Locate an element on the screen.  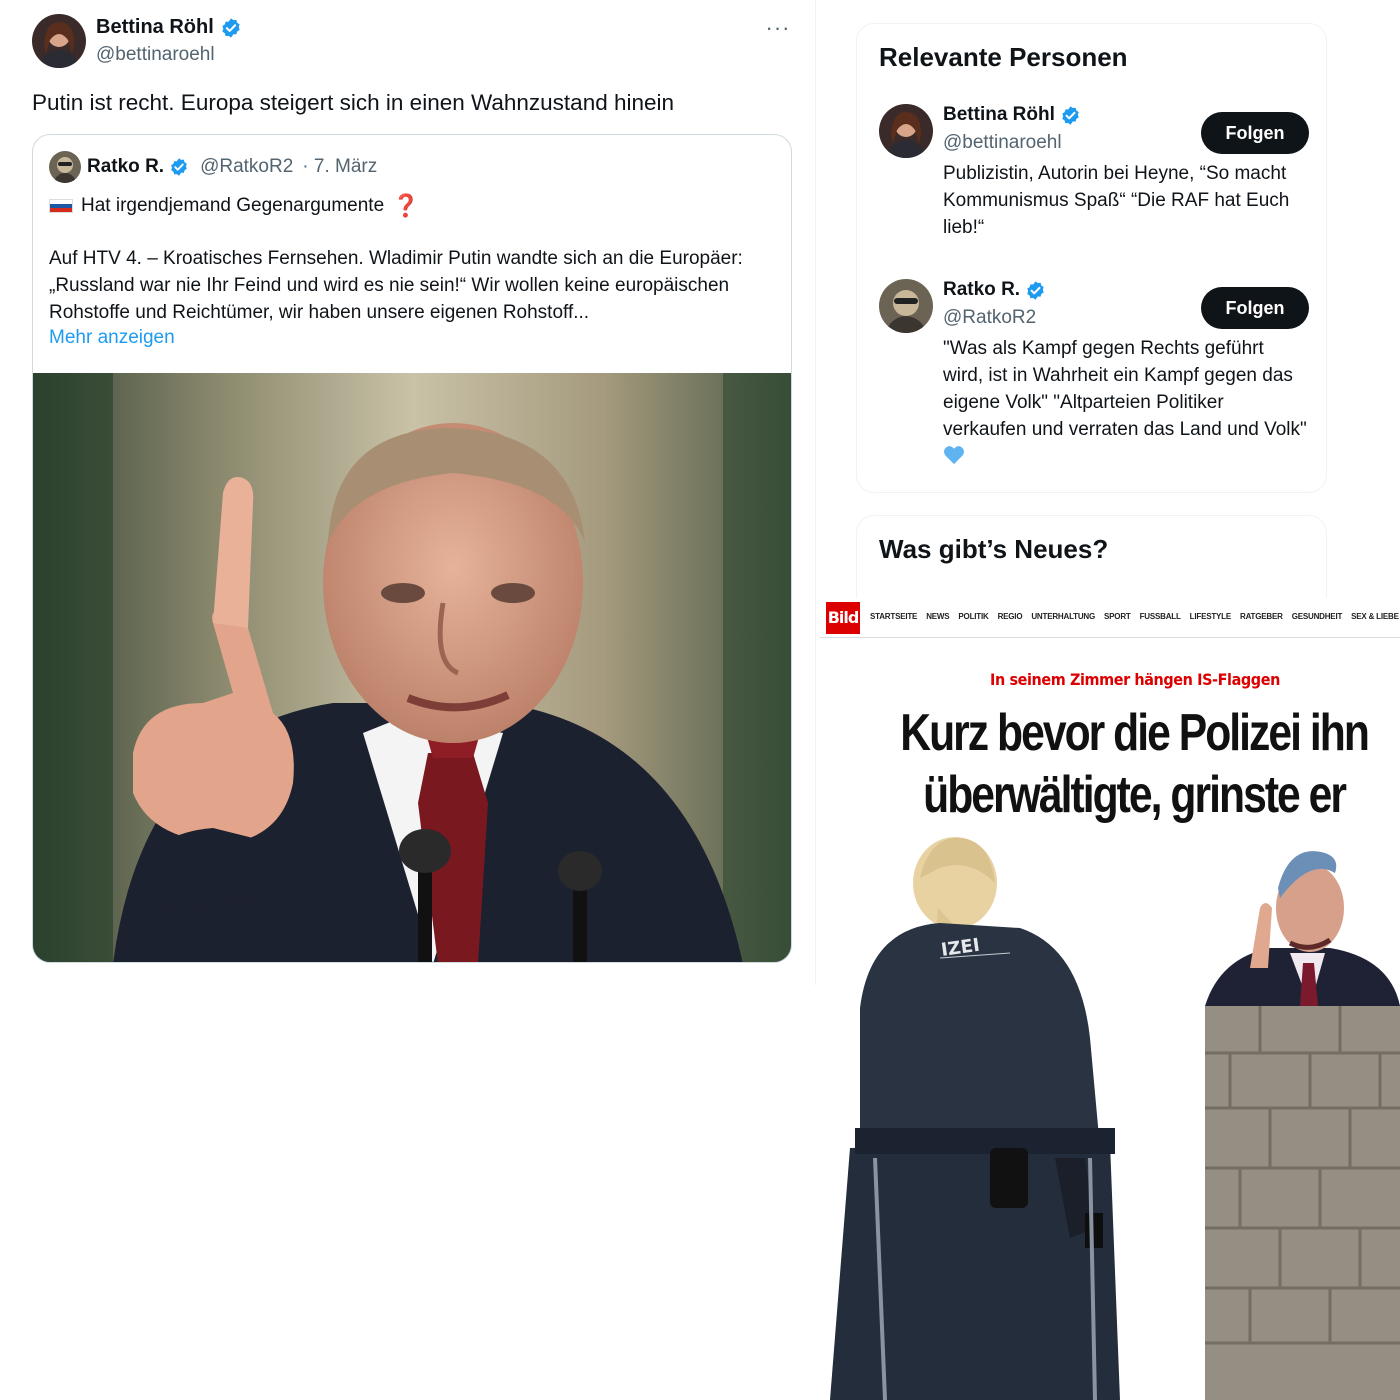
bild-nav-item: REGIO is located at coordinates (1010, 616).